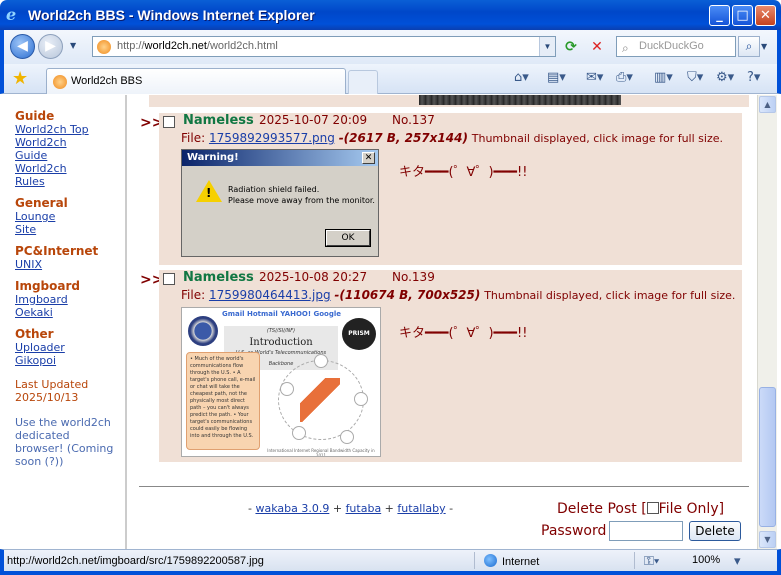 The image size is (781, 575). What do you see at coordinates (320, 400) in the screenshot?
I see `traffic-flow-shape` at bounding box center [320, 400].